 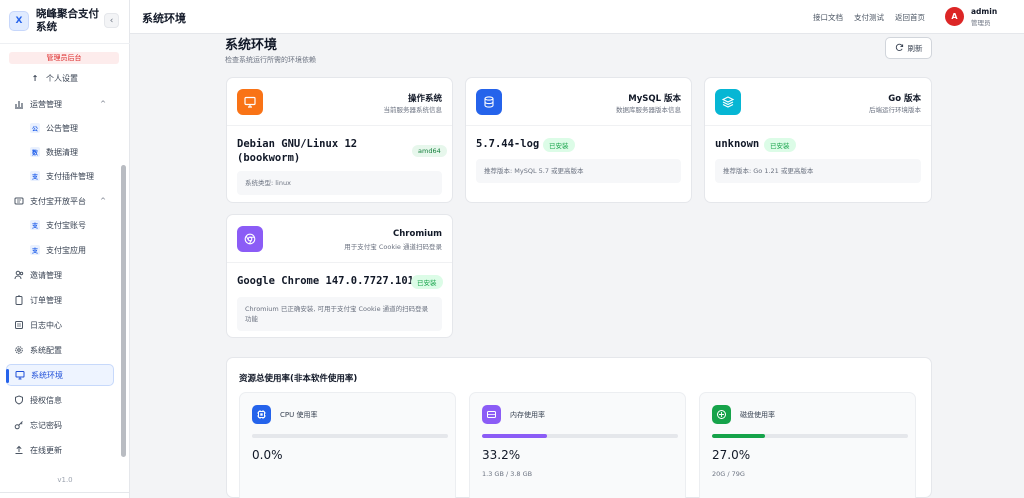 What do you see at coordinates (895, 110) in the screenshot?
I see `card-subtitle: 后端运行环境版本` at bounding box center [895, 110].